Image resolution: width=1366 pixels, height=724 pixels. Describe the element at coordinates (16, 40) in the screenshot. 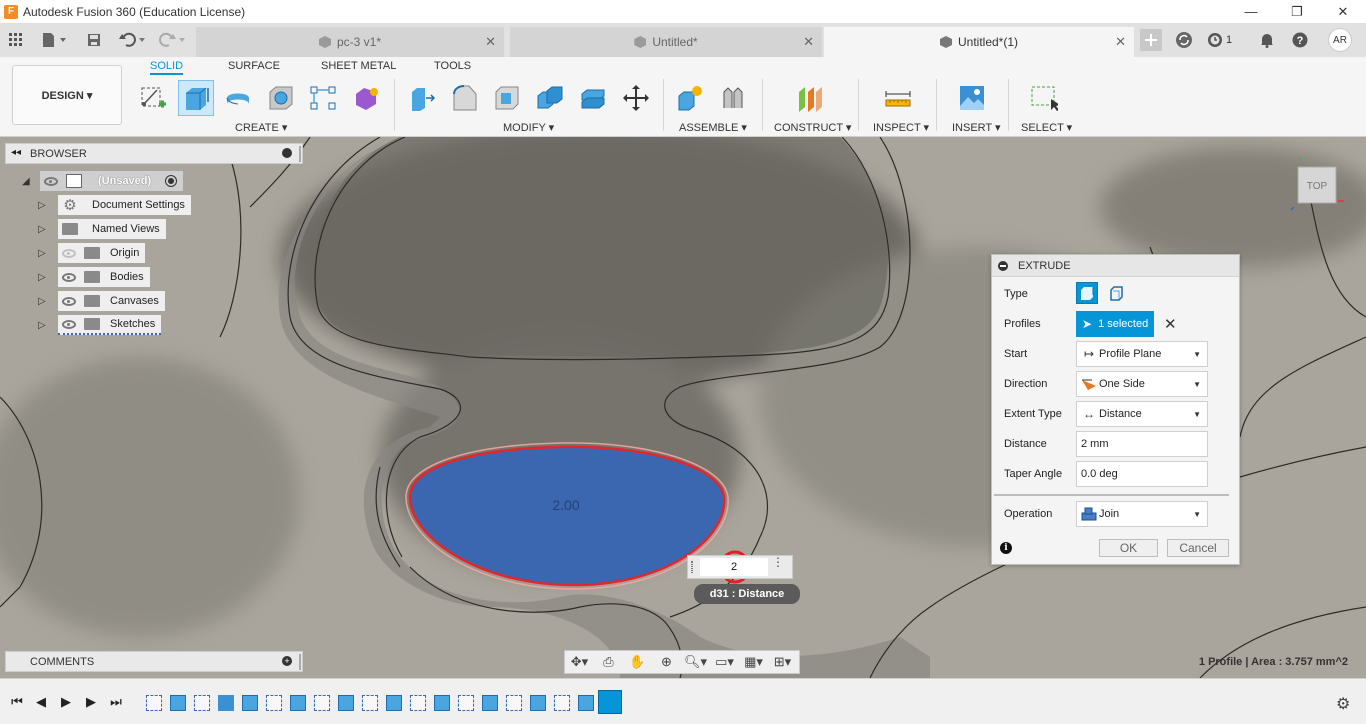

I see `app-grid-icon` at that location.